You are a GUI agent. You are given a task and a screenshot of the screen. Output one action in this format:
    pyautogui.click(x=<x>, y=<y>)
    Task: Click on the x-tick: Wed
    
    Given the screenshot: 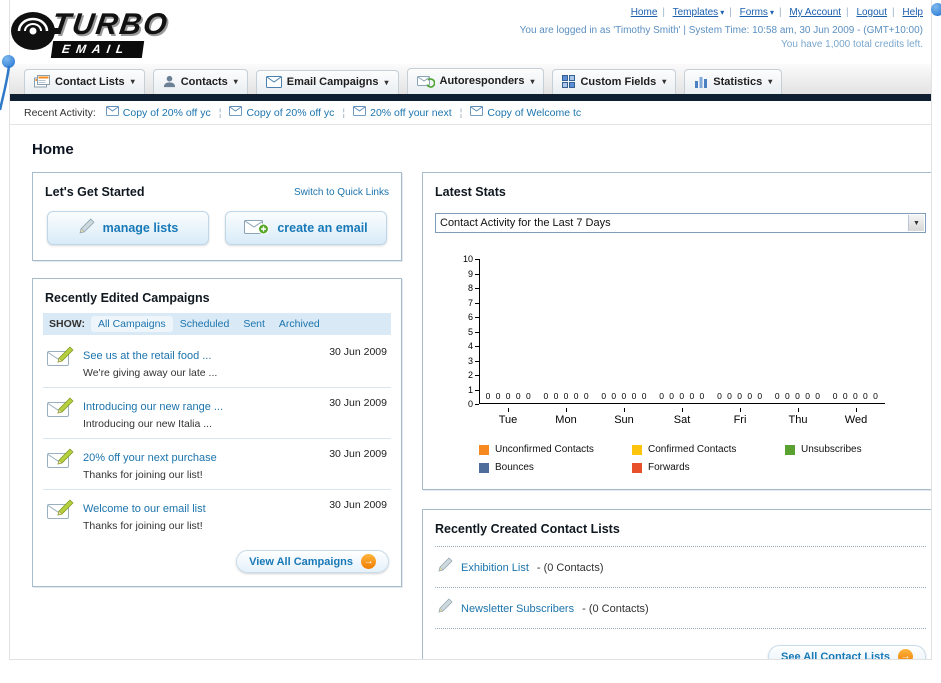 What is the action you would take?
    pyautogui.click(x=856, y=417)
    